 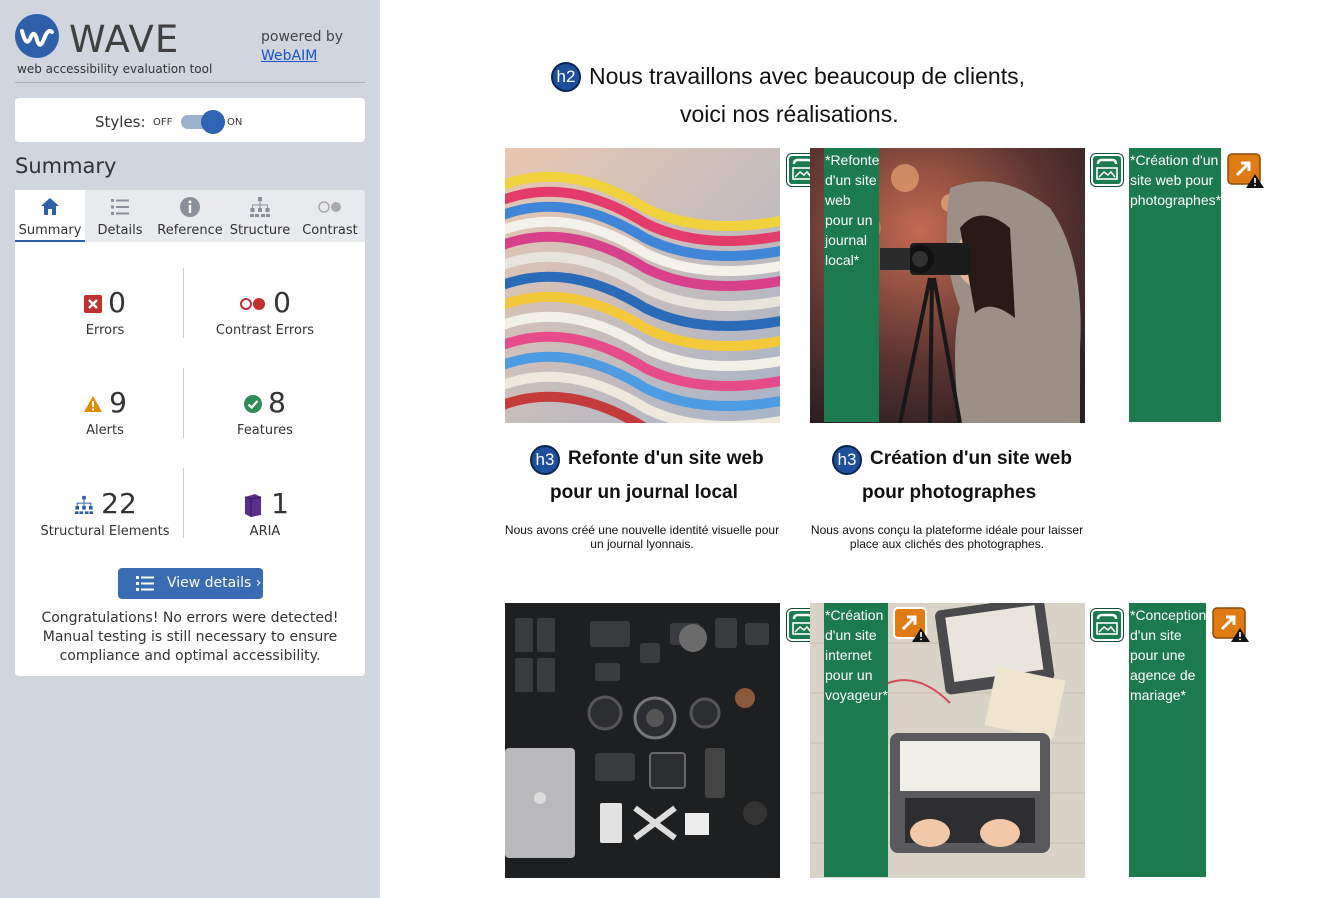 What do you see at coordinates (330, 216) in the screenshot?
I see `tab-contrast: Contrast` at bounding box center [330, 216].